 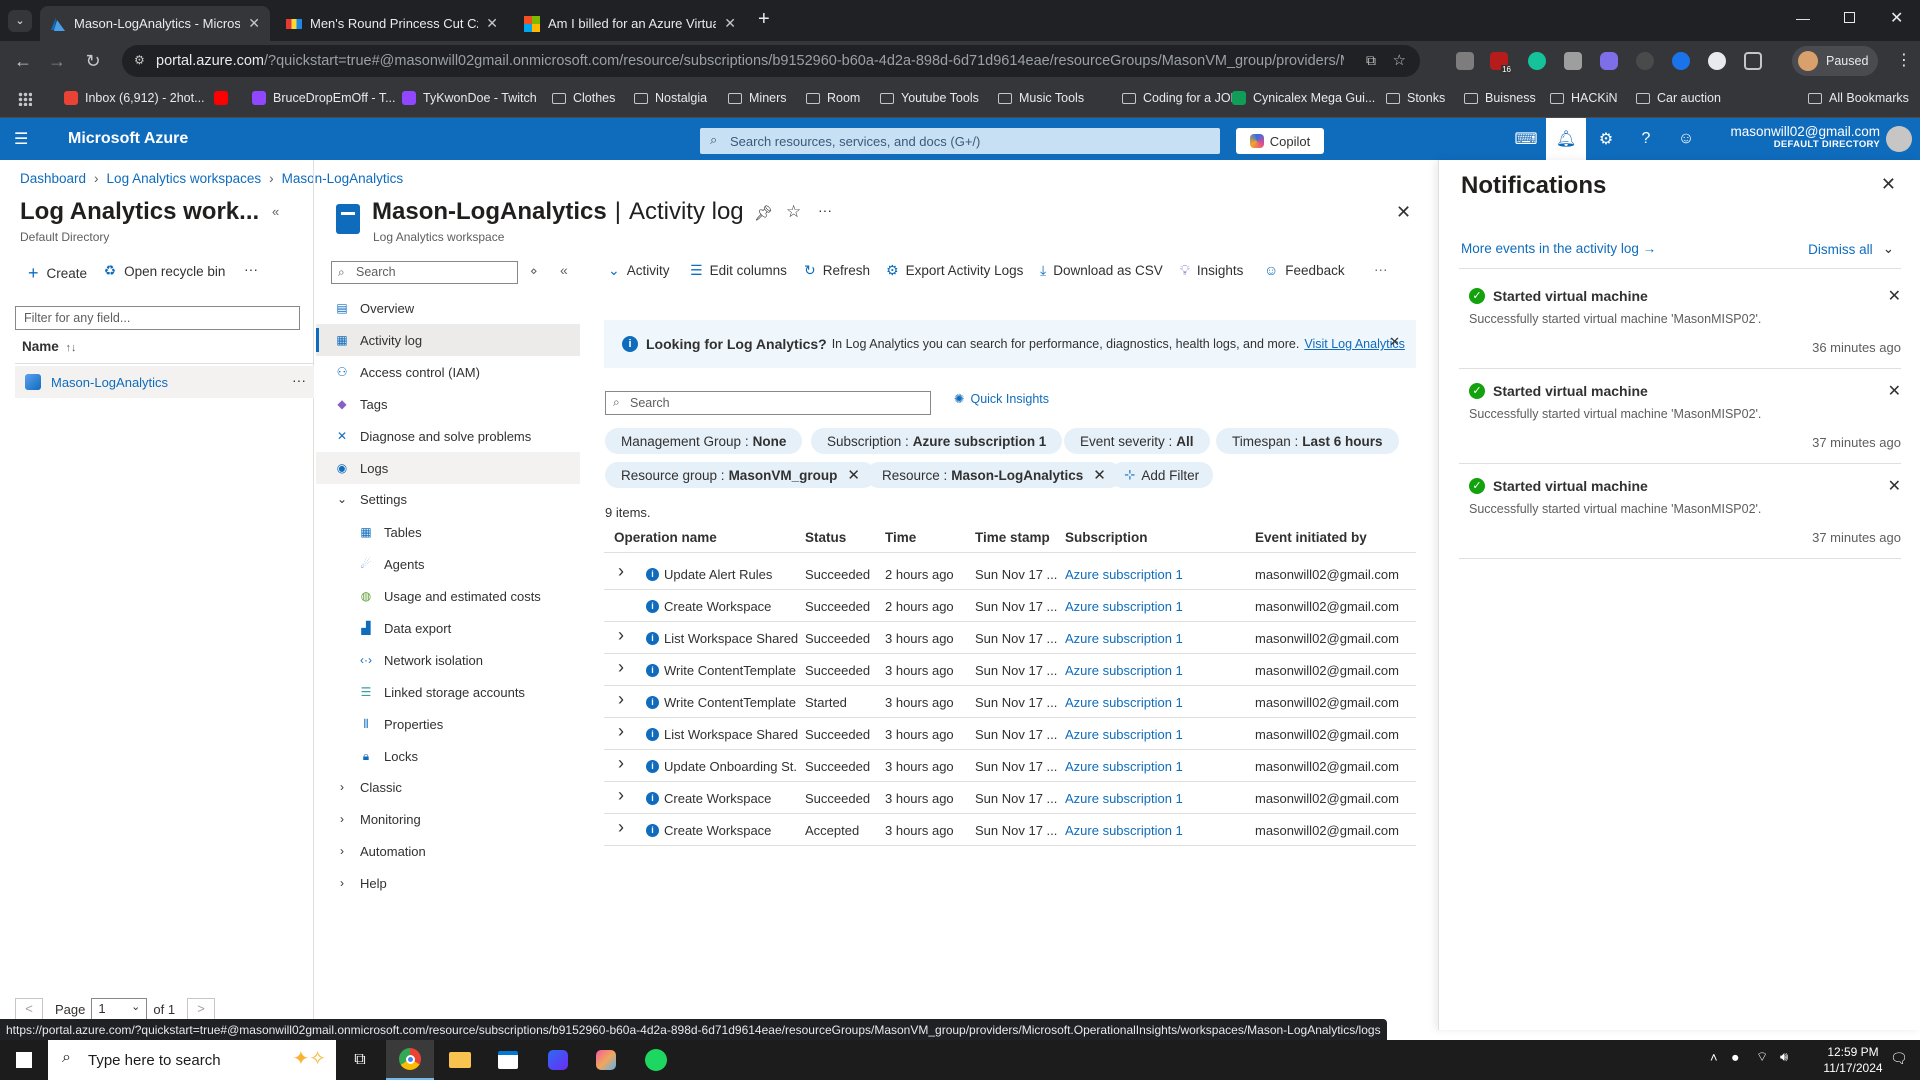 What do you see at coordinates (757, 98) in the screenshot?
I see `bookmark-item: Miners` at bounding box center [757, 98].